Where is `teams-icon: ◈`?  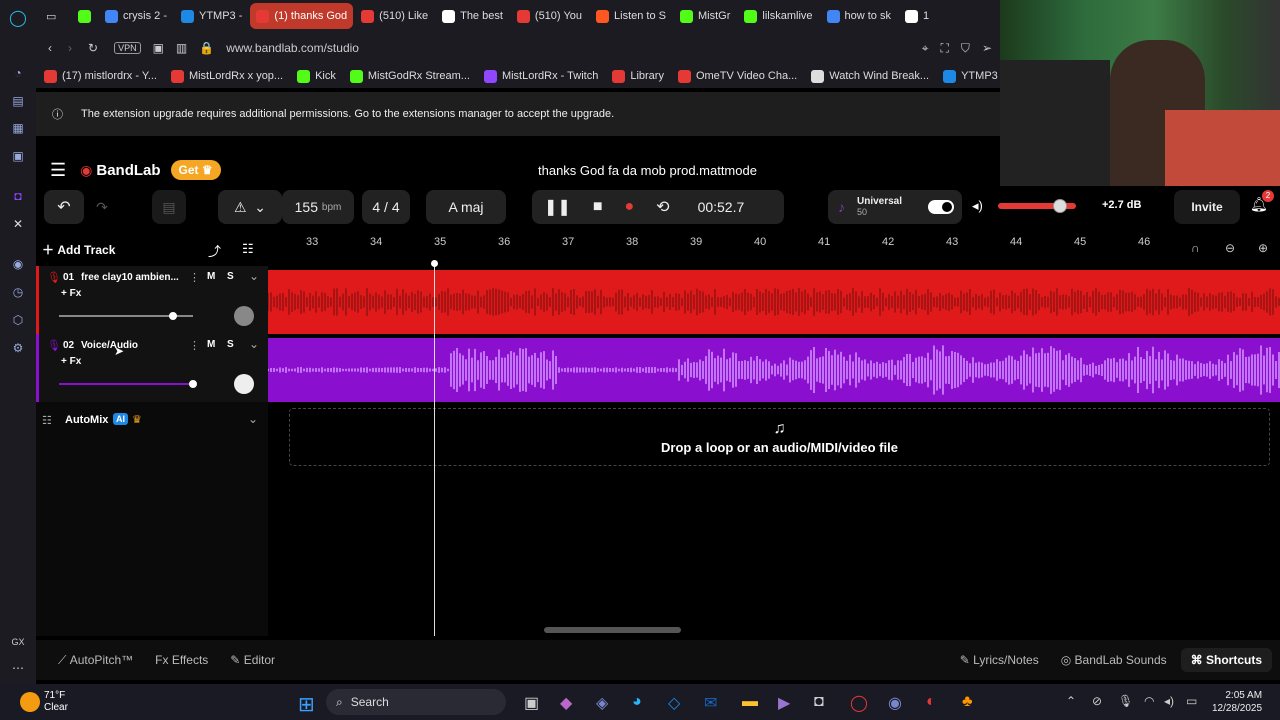 teams-icon: ◈ is located at coordinates (602, 703).